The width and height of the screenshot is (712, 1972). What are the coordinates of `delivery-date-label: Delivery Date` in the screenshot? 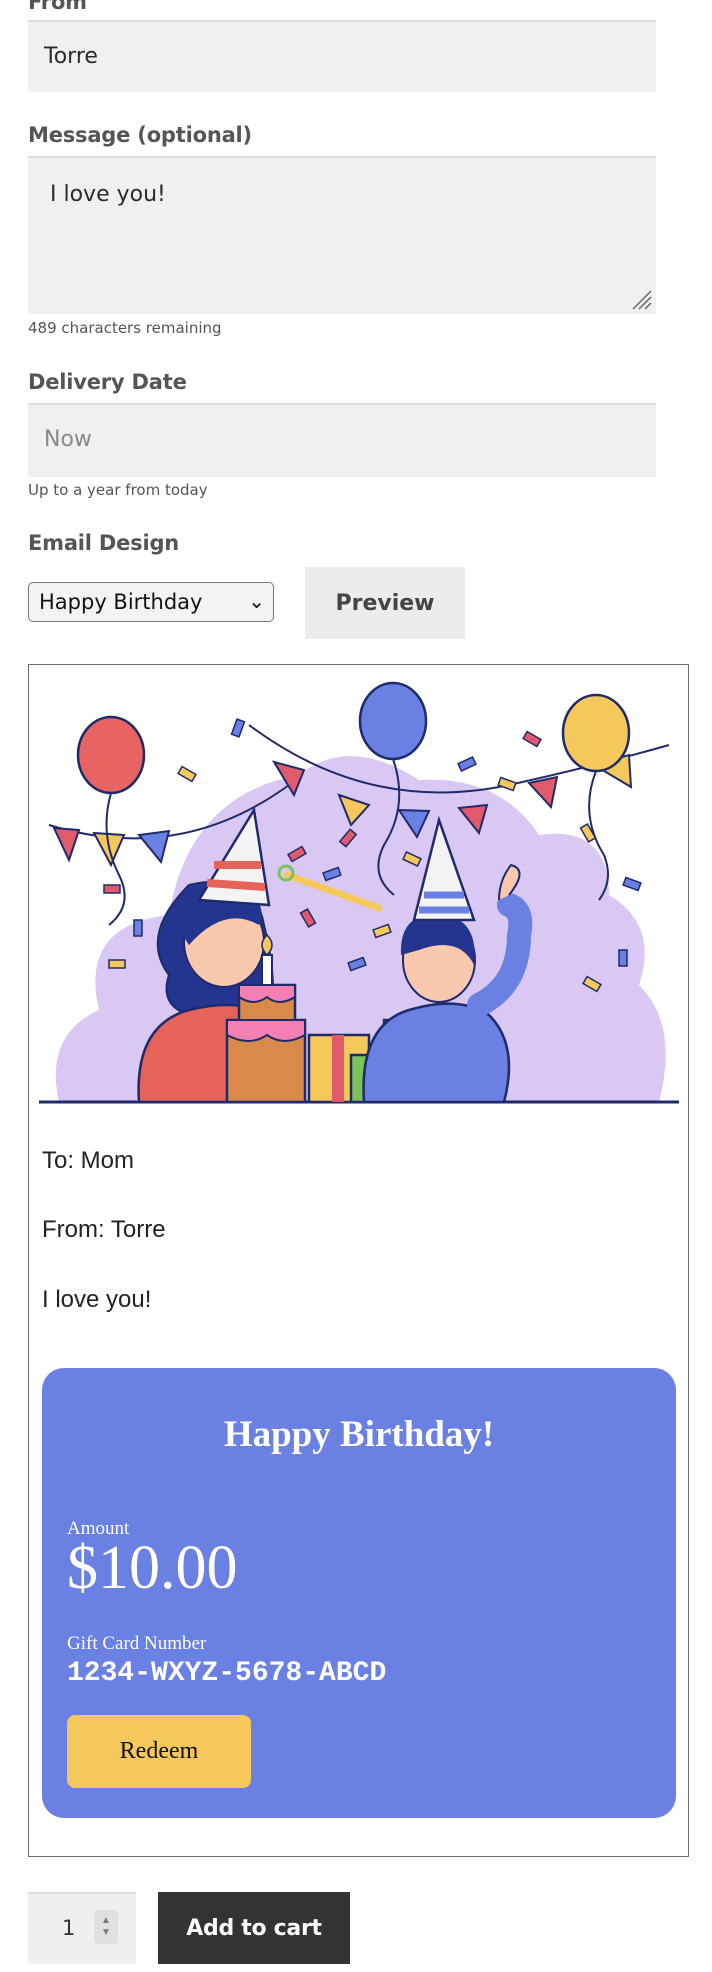 It's located at (107, 382).